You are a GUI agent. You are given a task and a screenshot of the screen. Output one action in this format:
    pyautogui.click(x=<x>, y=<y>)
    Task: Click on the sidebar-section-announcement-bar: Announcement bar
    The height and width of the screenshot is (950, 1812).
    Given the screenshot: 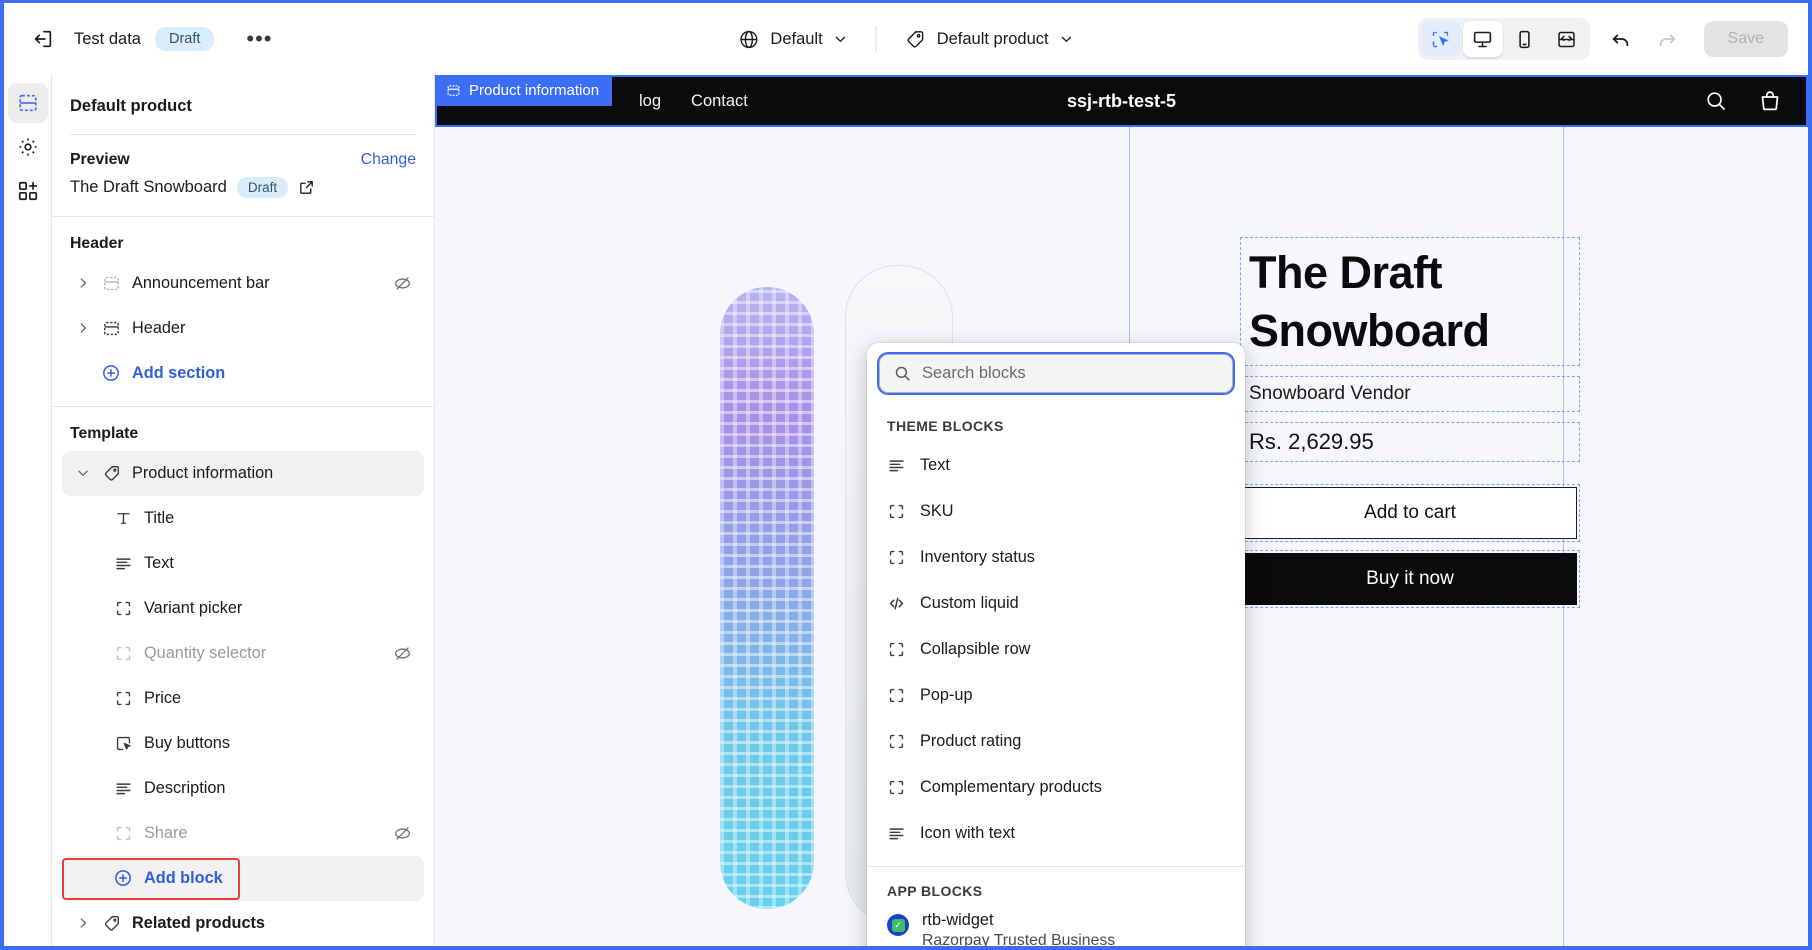 What is the action you would take?
    pyautogui.click(x=243, y=283)
    